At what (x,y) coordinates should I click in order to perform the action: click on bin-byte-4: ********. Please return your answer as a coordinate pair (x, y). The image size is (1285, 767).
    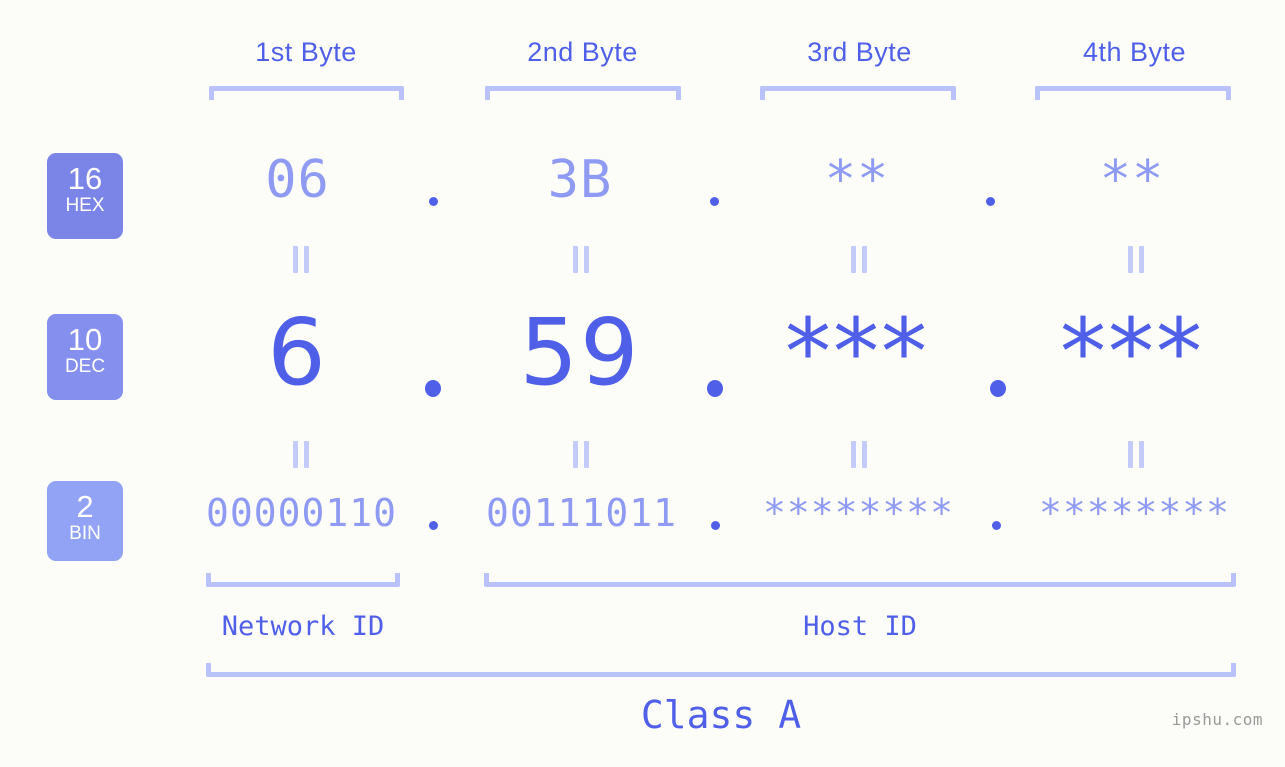
    Looking at the image, I should click on (1134, 513).